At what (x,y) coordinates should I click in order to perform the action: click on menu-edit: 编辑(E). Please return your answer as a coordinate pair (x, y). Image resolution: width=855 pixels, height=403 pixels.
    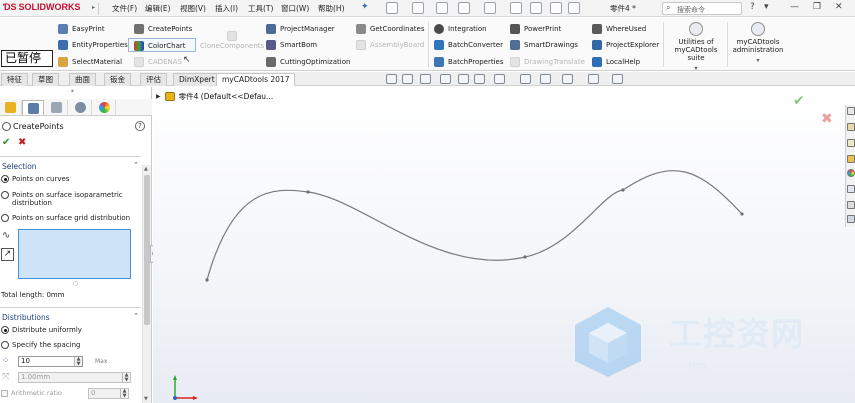
    Looking at the image, I should click on (158, 8).